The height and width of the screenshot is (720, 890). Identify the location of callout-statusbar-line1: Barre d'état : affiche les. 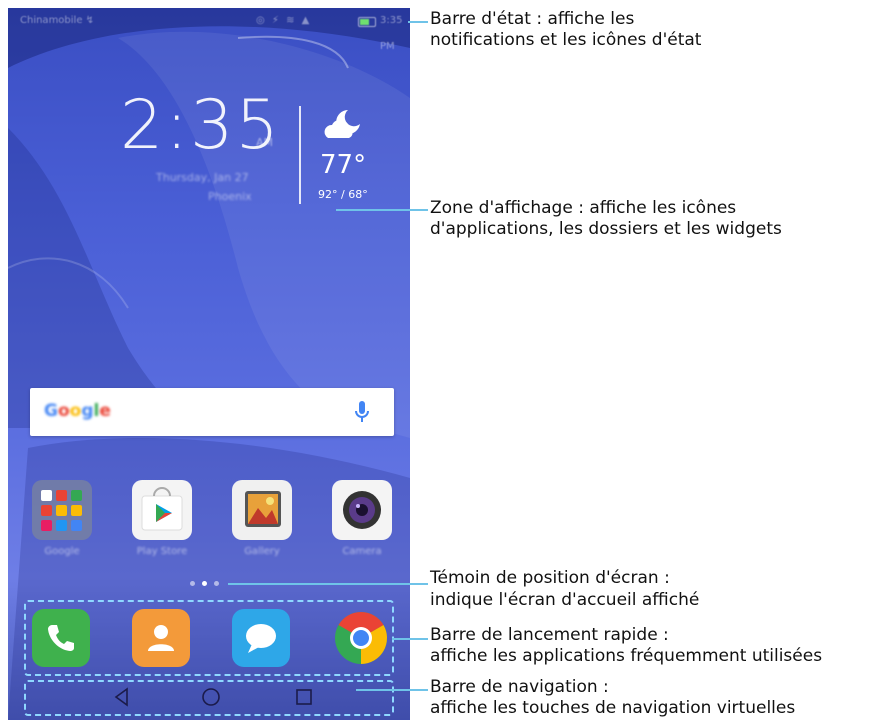
(532, 19).